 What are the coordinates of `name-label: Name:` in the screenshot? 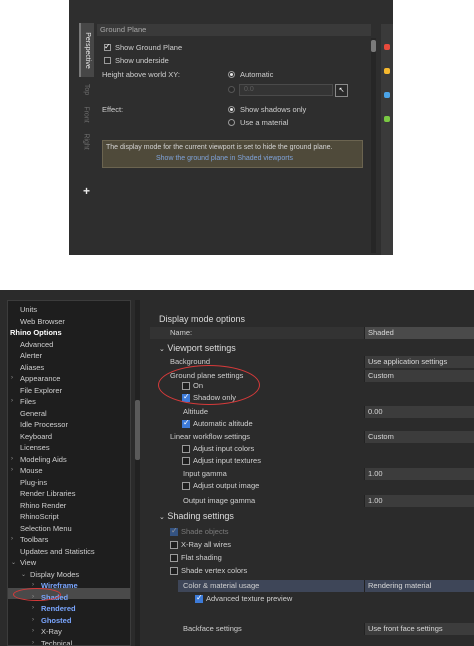 It's located at (181, 332).